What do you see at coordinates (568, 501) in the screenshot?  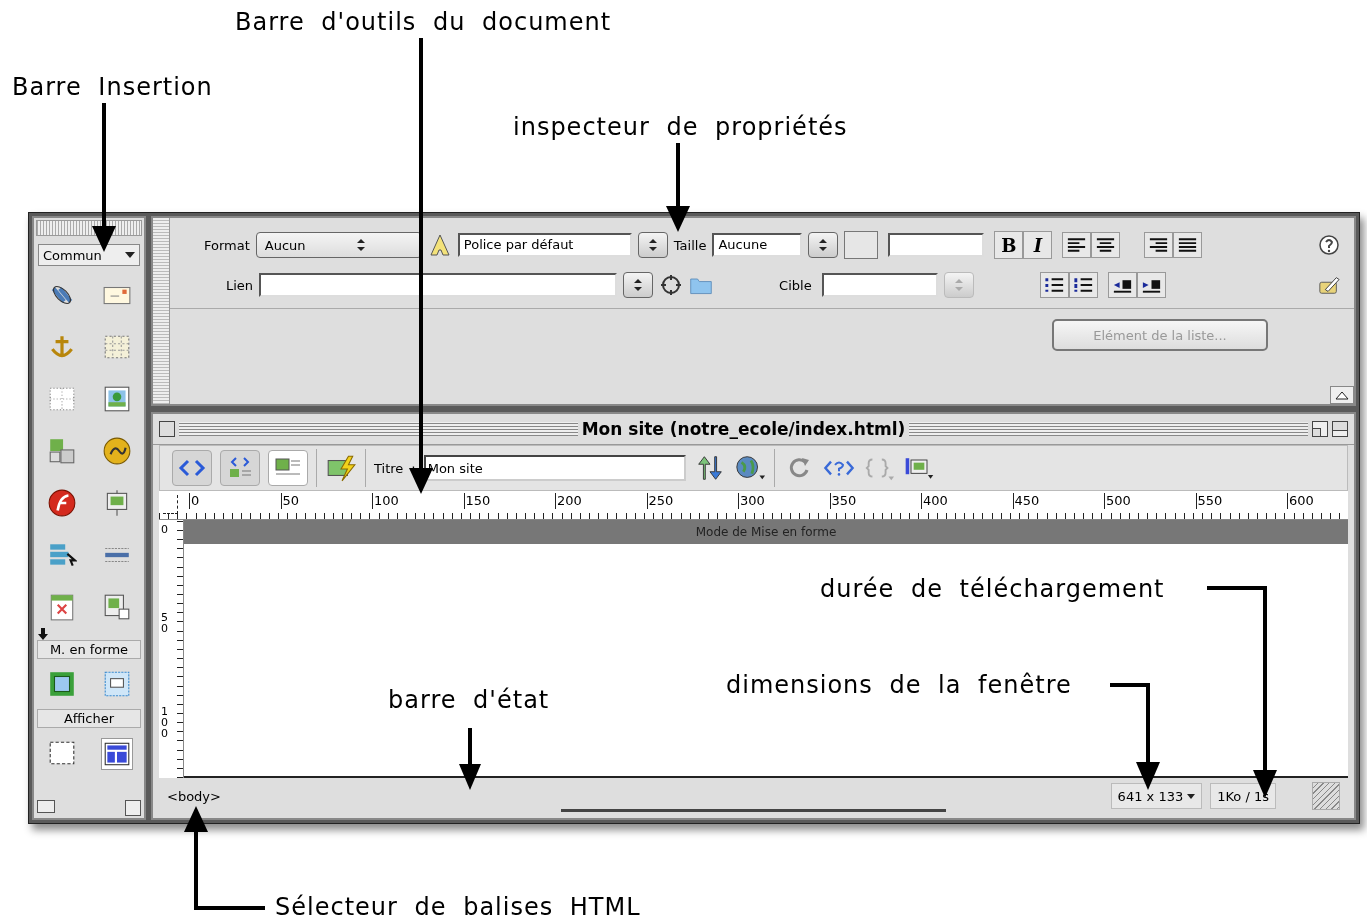 I see `ruler-label: 200` at bounding box center [568, 501].